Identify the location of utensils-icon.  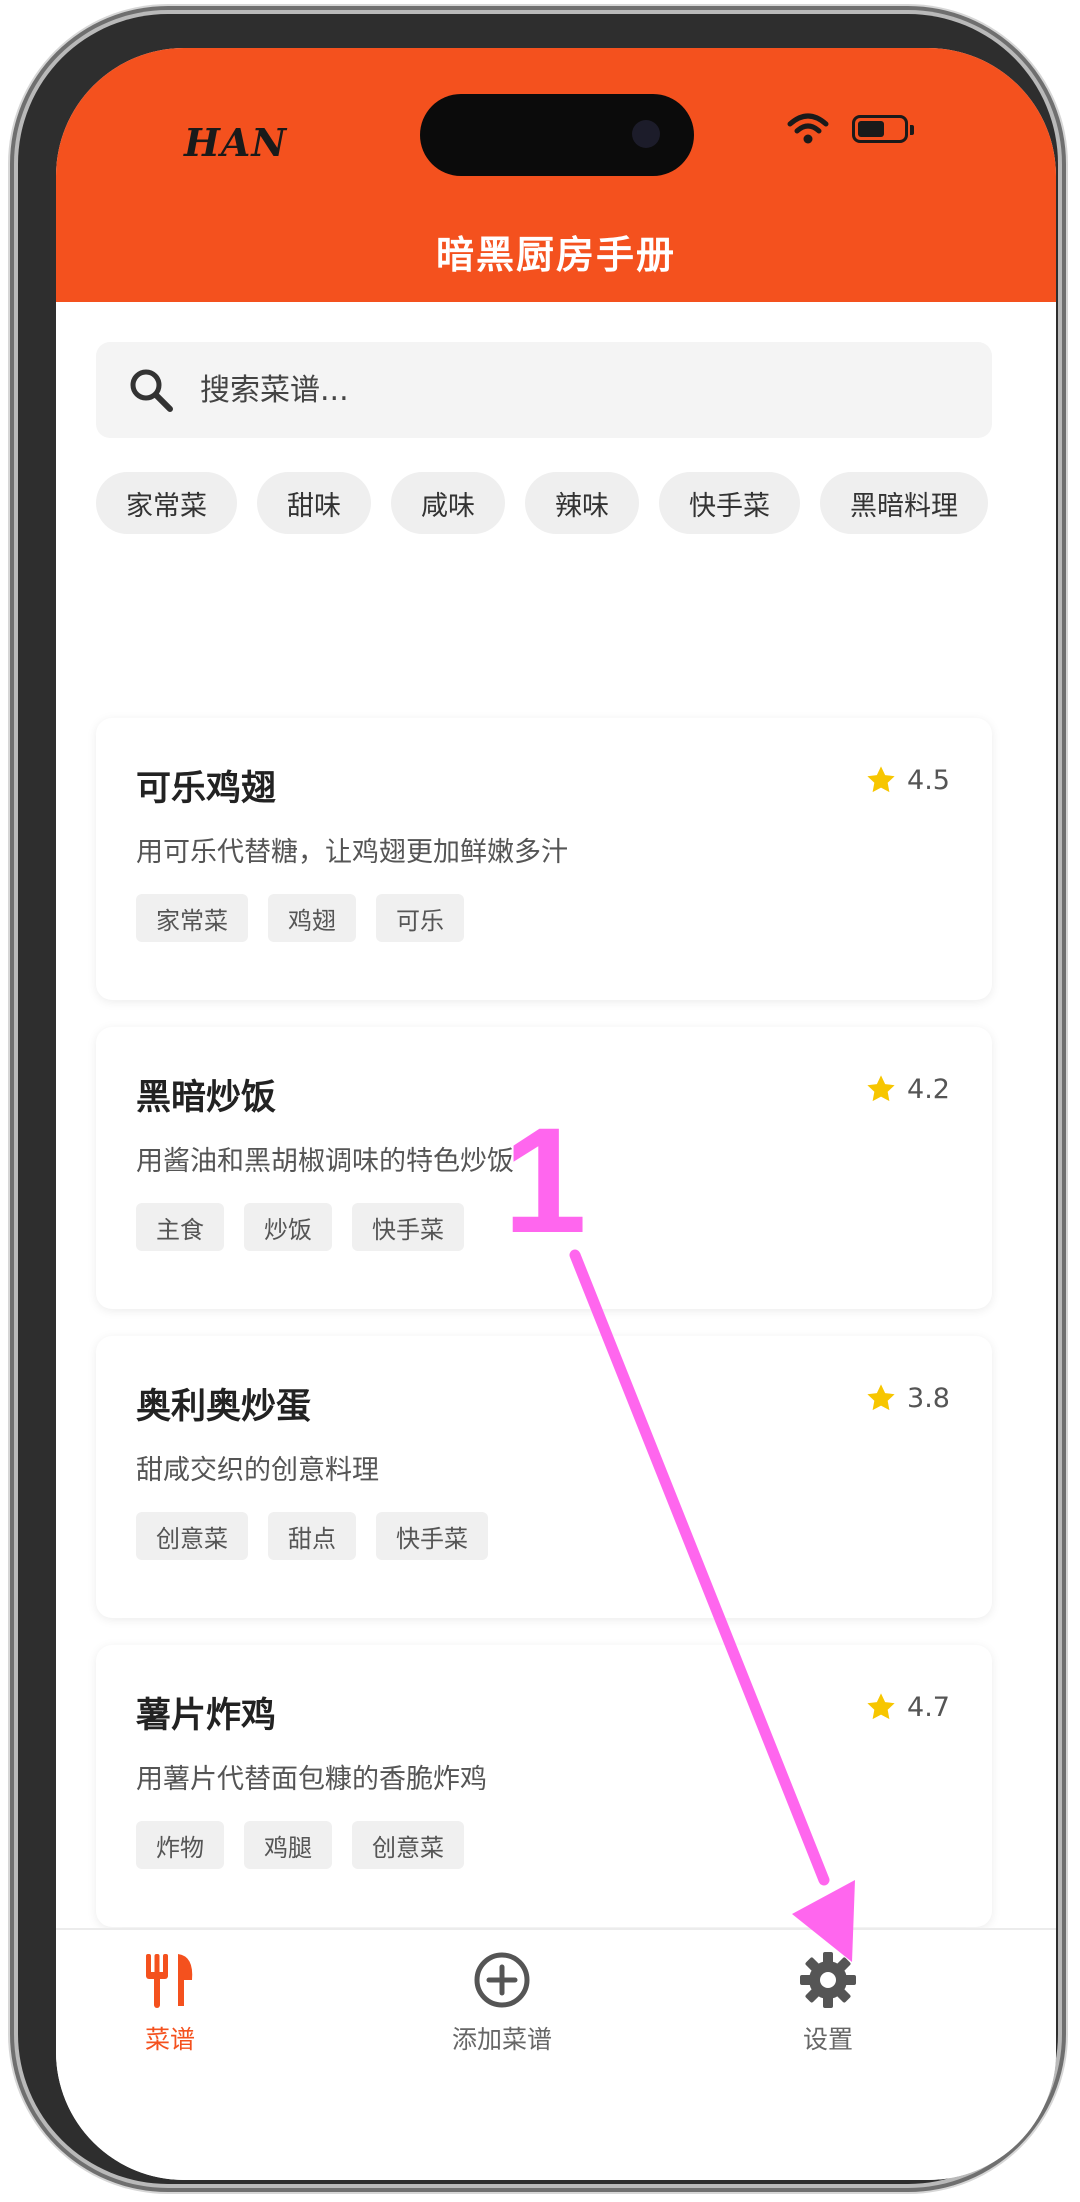
(169, 1981).